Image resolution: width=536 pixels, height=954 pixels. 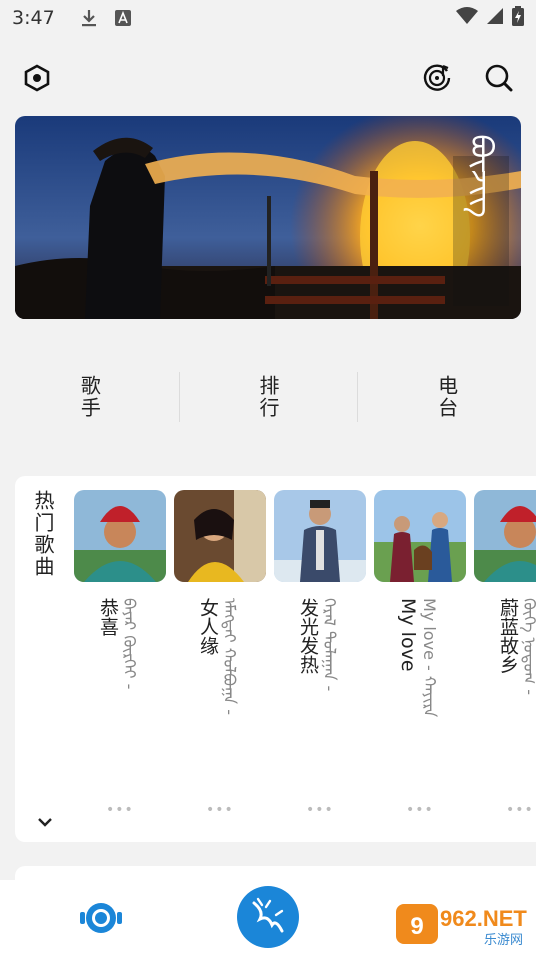 I want to click on nav-radio-label: 电台, so click(x=446, y=397).